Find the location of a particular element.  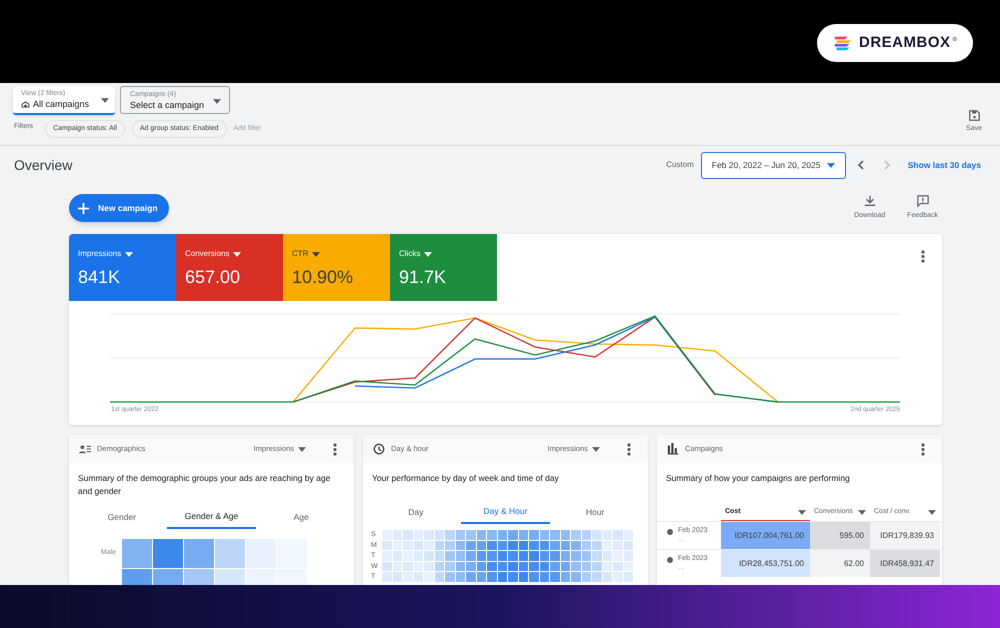

plus-icon is located at coordinates (83, 208).